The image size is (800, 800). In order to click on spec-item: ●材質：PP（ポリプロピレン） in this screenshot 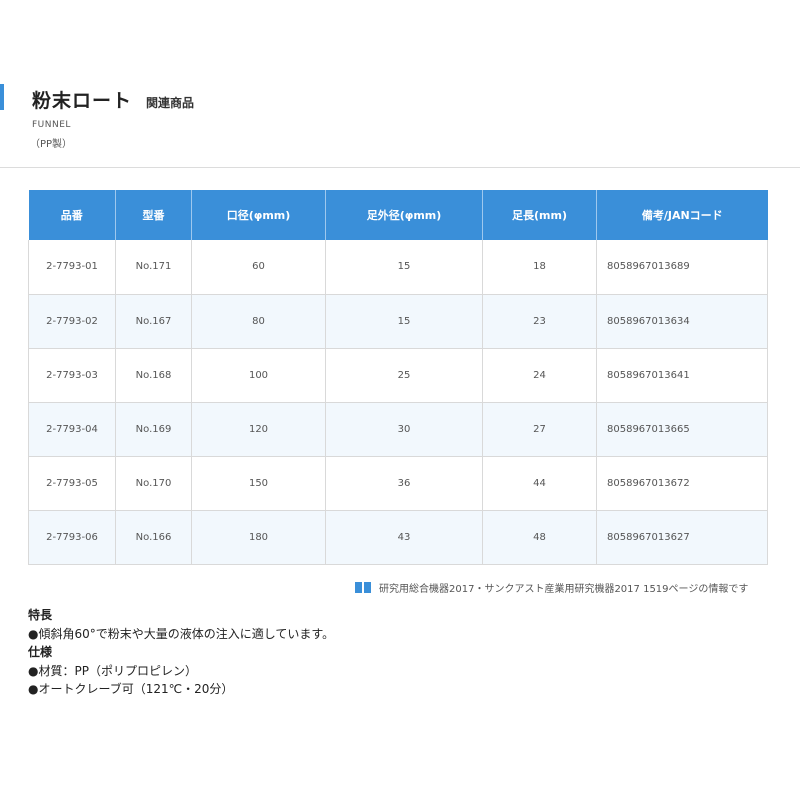, I will do `click(112, 670)`.